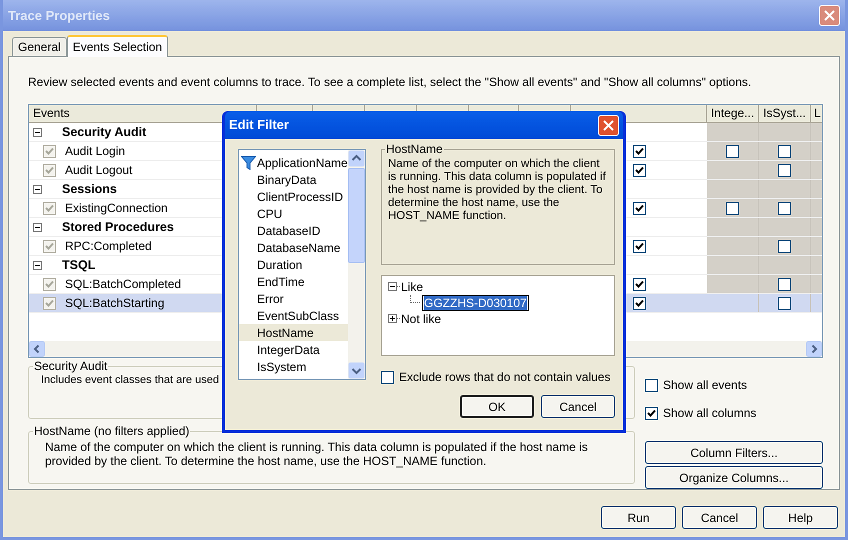 Image resolution: width=848 pixels, height=540 pixels. Describe the element at coordinates (111, 431) in the screenshot. I see `group-title: HostName (no filters applied)` at that location.